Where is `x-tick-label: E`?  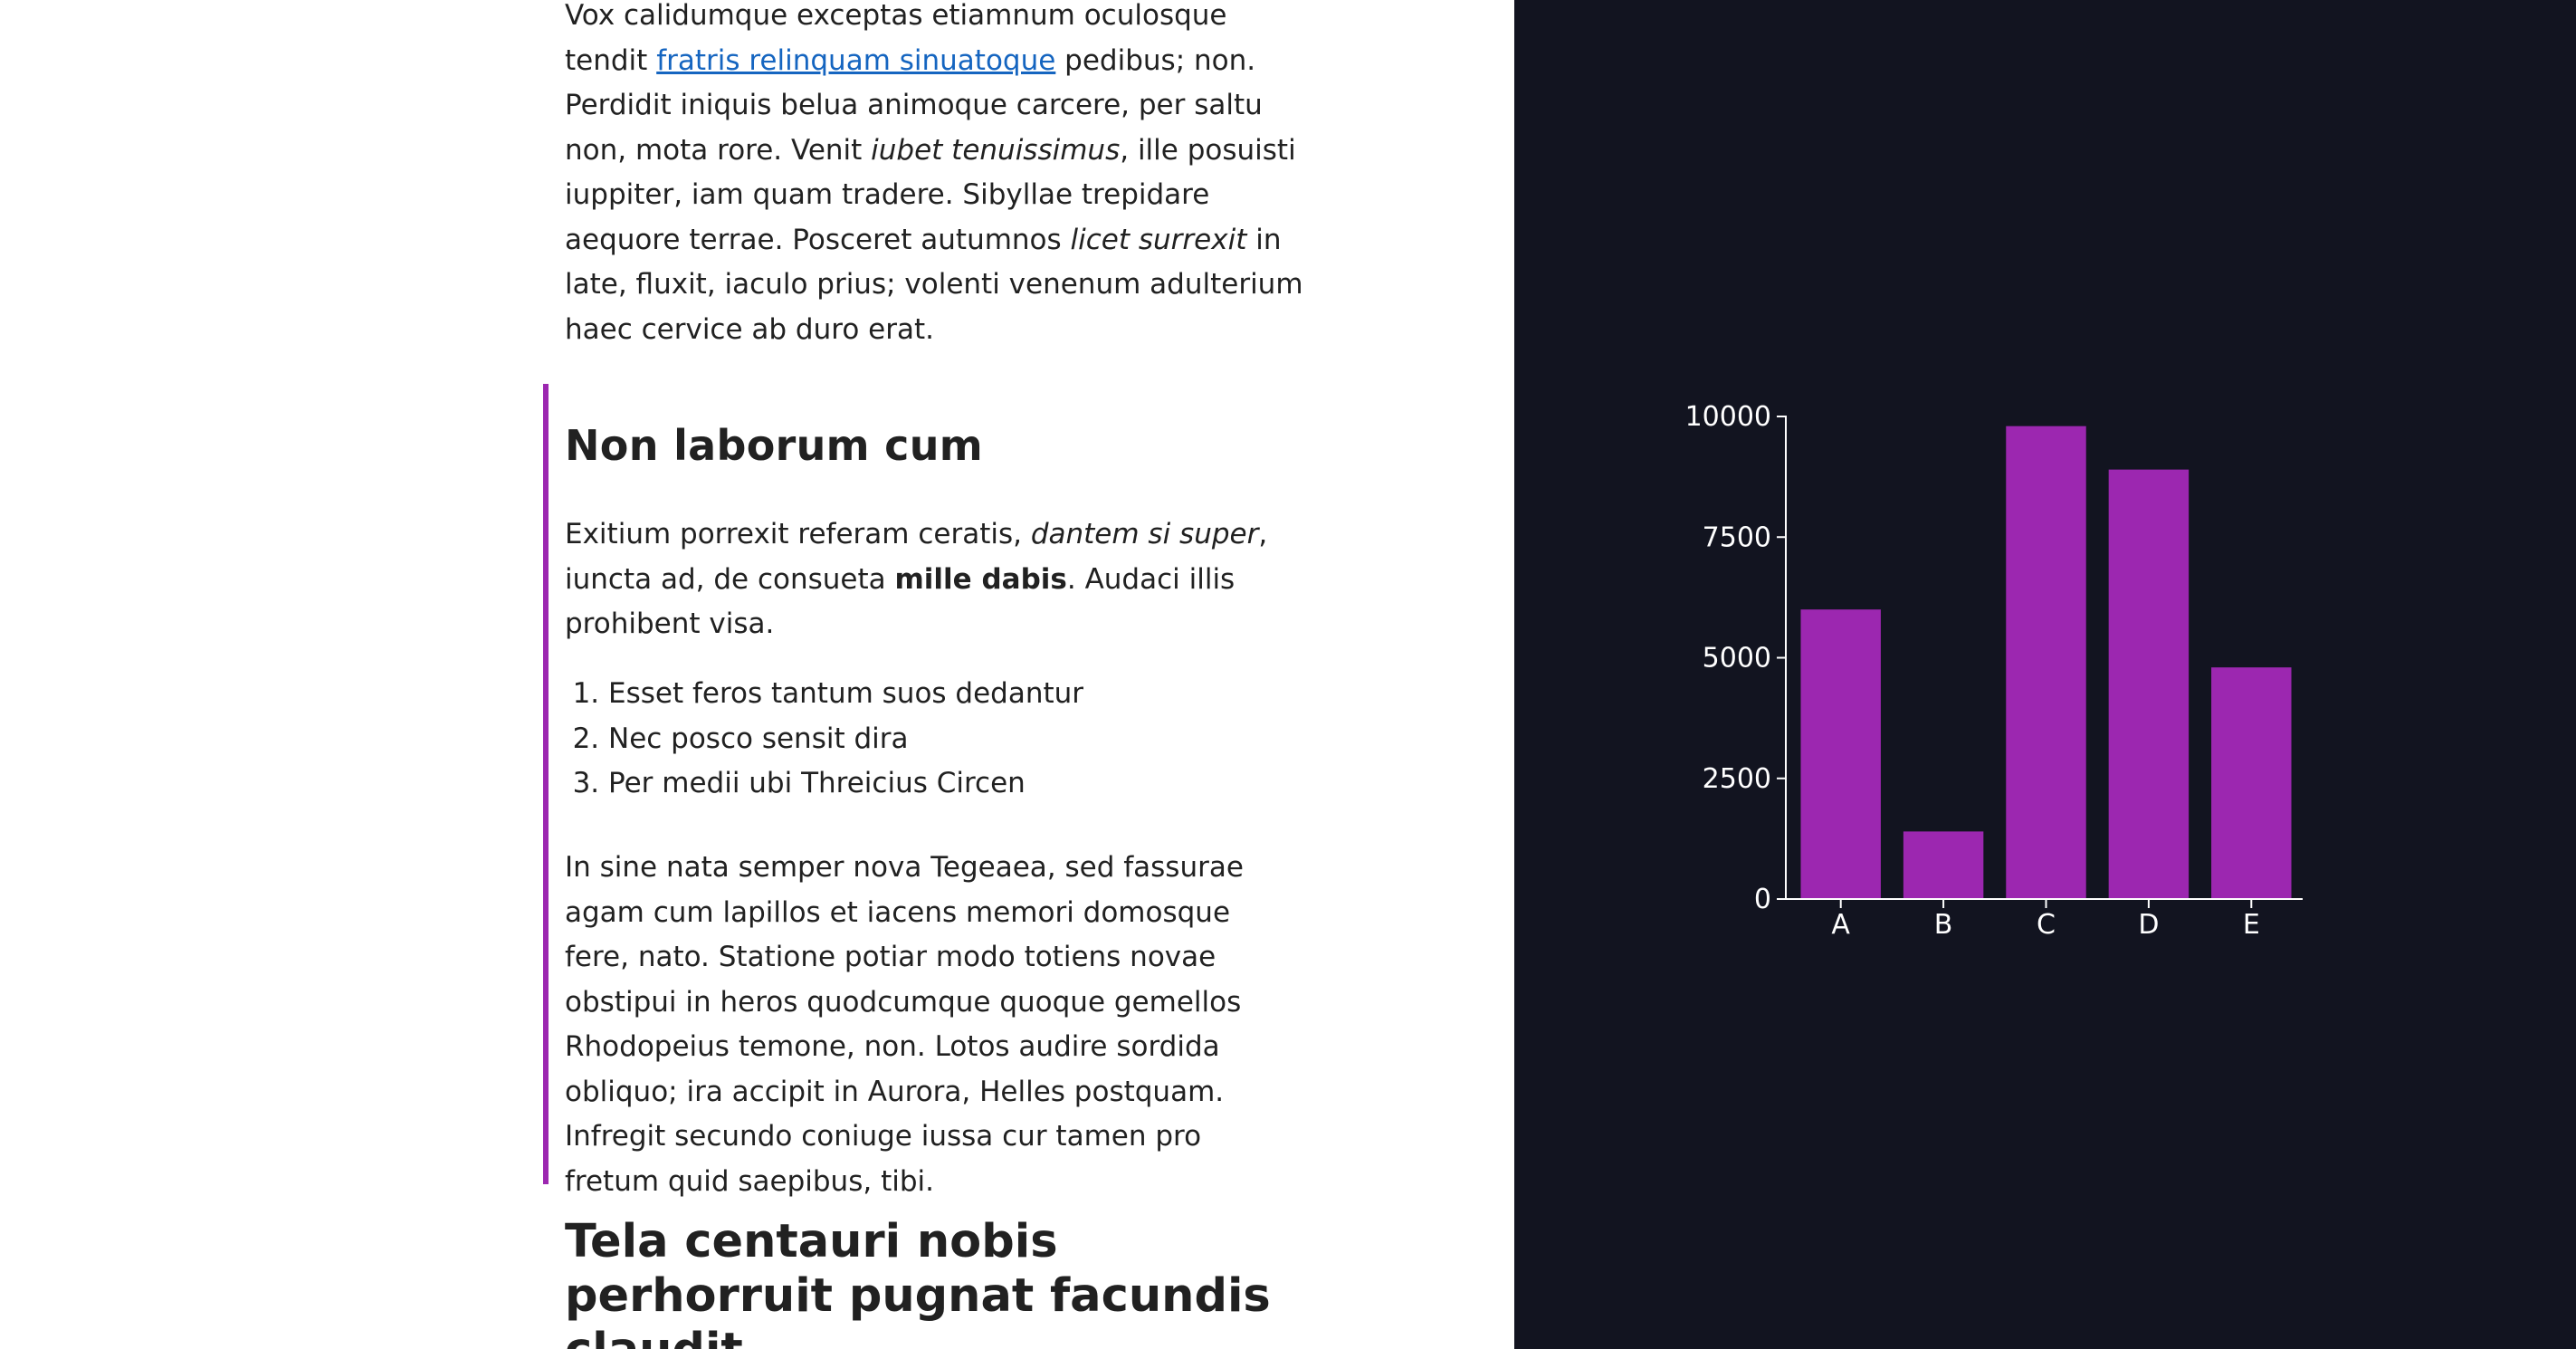 x-tick-label: E is located at coordinates (2251, 925).